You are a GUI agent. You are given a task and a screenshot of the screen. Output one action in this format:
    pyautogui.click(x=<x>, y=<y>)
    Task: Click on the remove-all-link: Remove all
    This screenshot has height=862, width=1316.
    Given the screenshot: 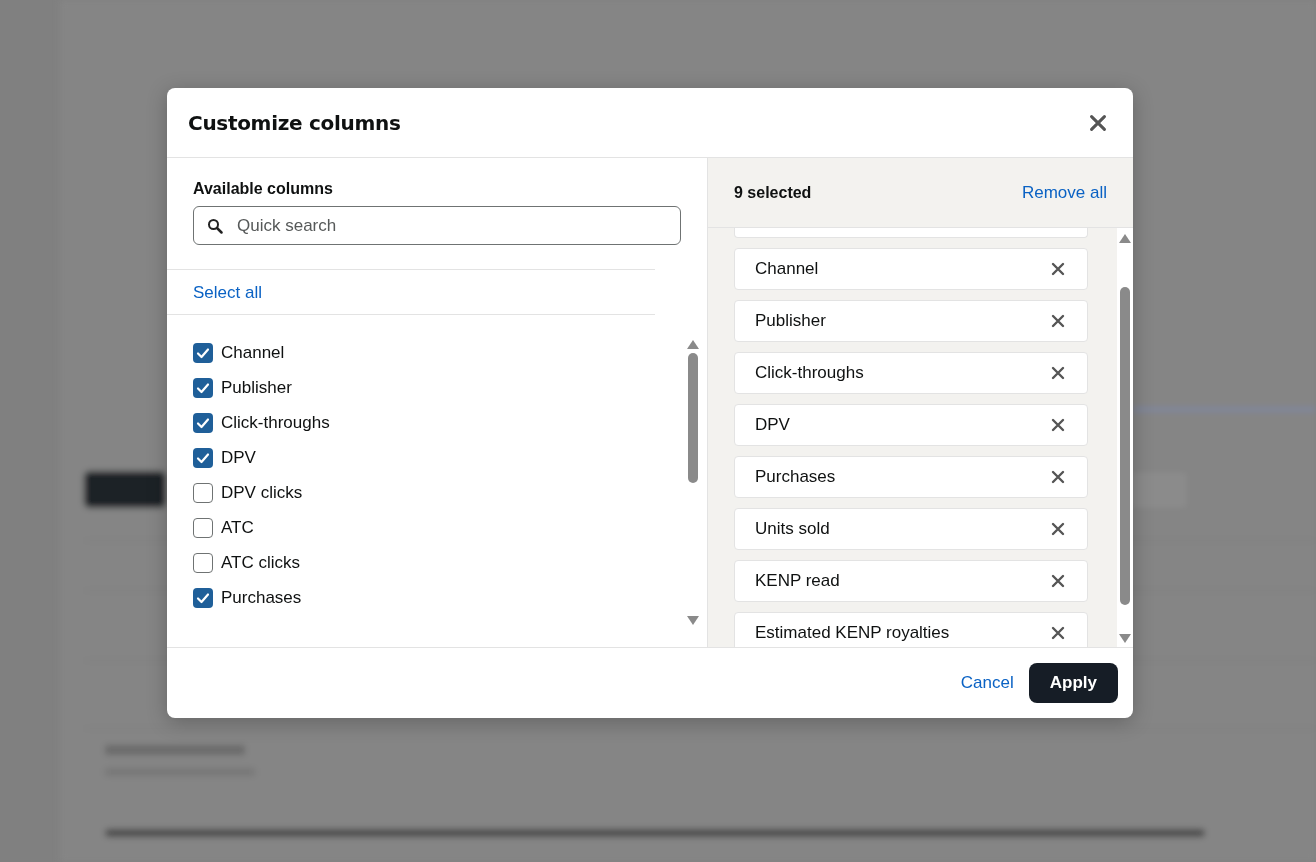 What is the action you would take?
    pyautogui.click(x=1064, y=192)
    